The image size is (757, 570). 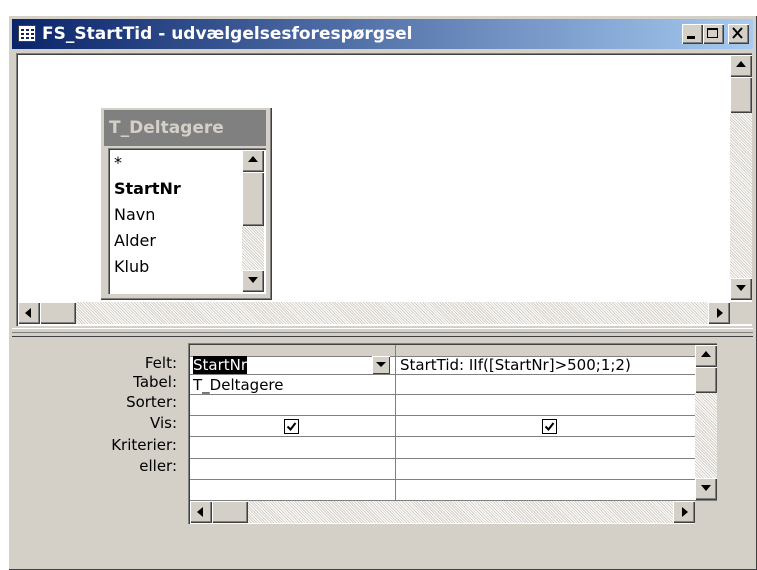 I want to click on pane-splitter, so click(x=382, y=332).